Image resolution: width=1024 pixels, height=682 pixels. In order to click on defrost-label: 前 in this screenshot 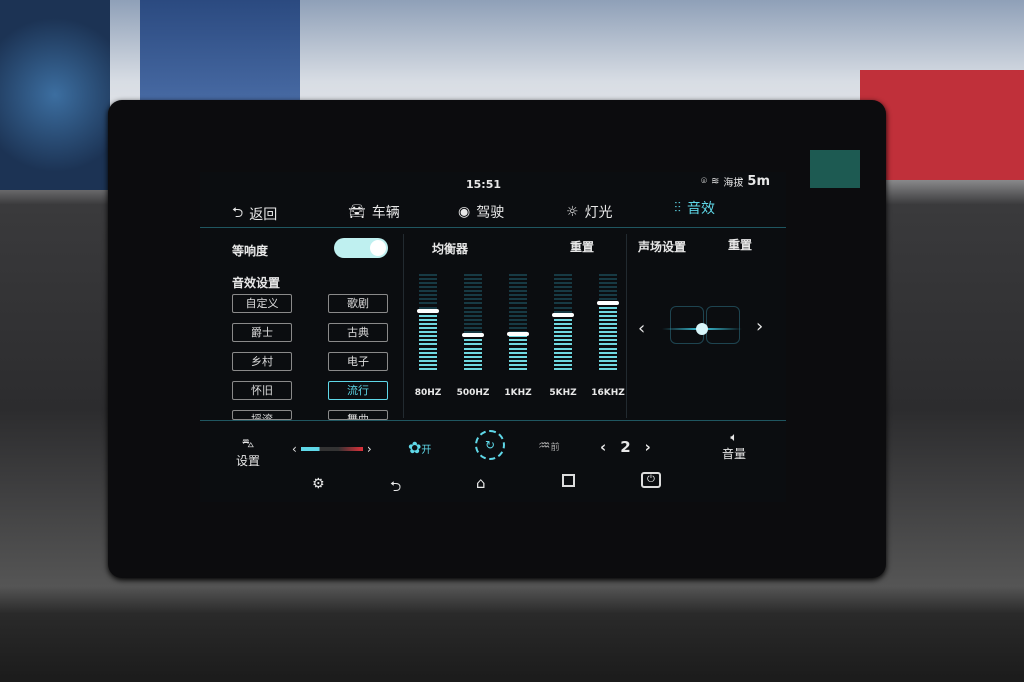, I will do `click(555, 448)`.